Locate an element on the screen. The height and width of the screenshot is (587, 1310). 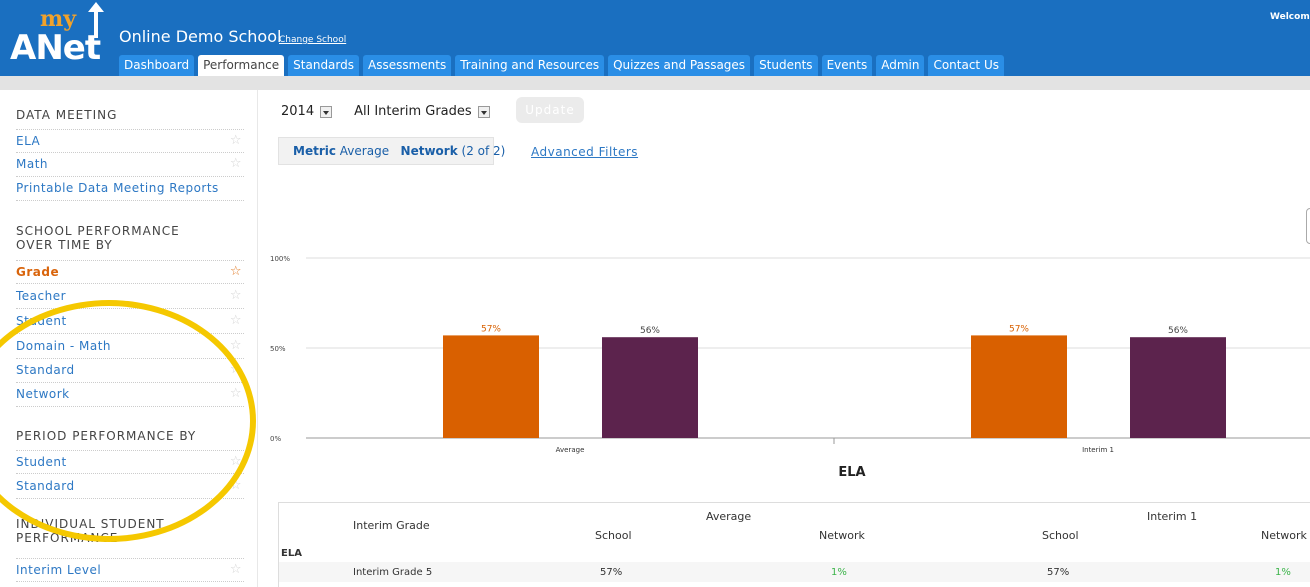
header-school-interim-1: School is located at coordinates (1060, 535).